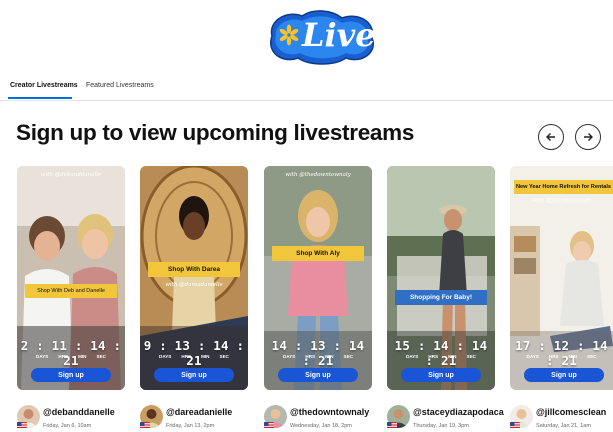 This screenshot has width=613, height=432. What do you see at coordinates (561, 201) in the screenshot?
I see `creator-watermark: with @jillcomesclean` at bounding box center [561, 201].